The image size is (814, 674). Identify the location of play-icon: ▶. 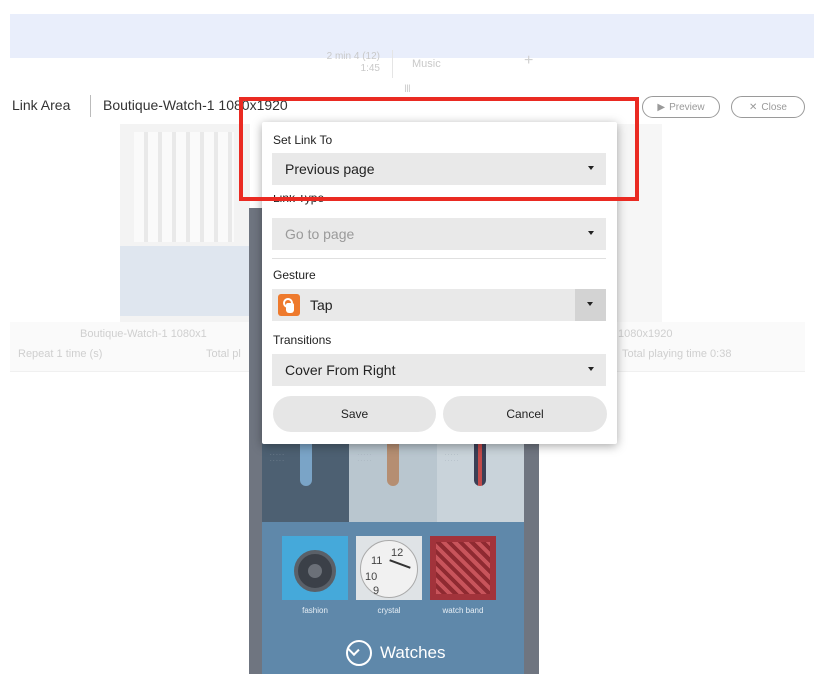
(661, 107).